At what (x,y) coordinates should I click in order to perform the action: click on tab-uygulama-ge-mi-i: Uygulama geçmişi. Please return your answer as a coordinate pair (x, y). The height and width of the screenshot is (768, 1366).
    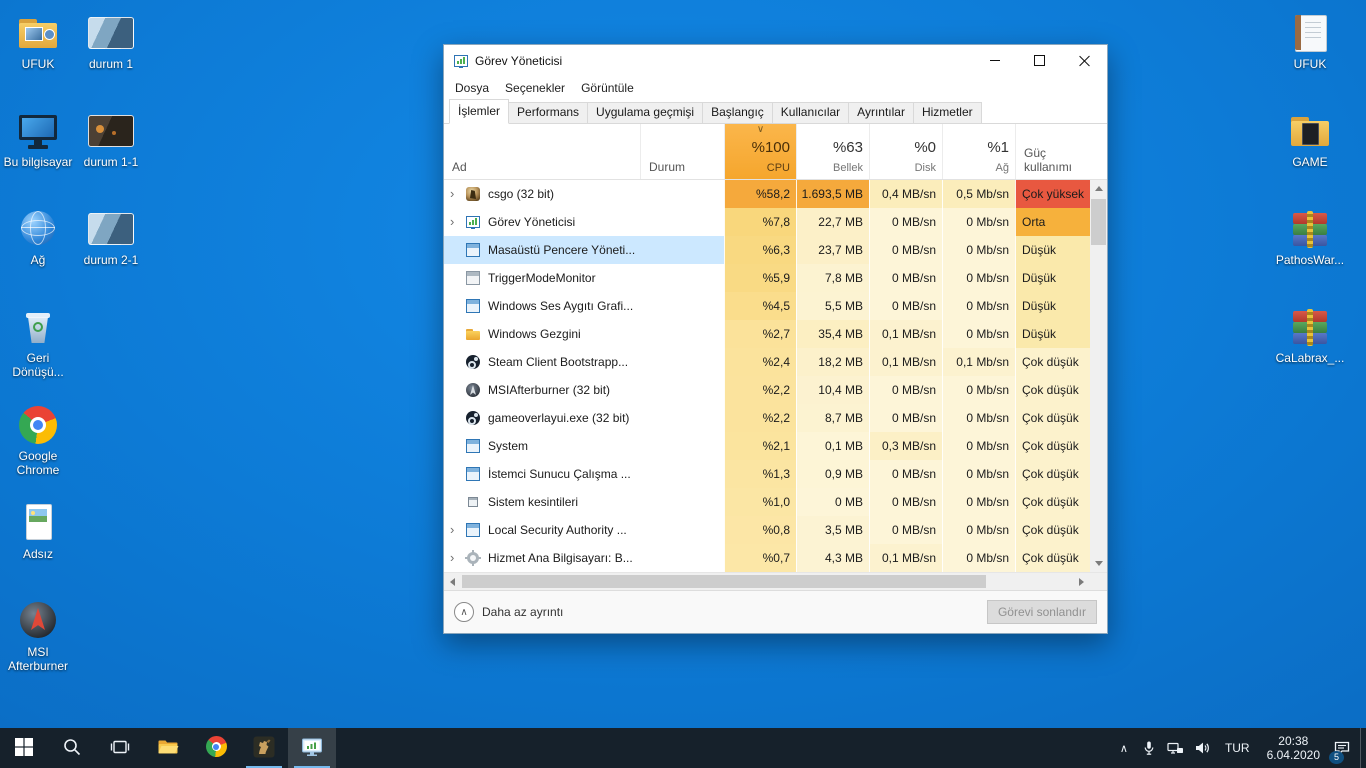
    Looking at the image, I should click on (645, 112).